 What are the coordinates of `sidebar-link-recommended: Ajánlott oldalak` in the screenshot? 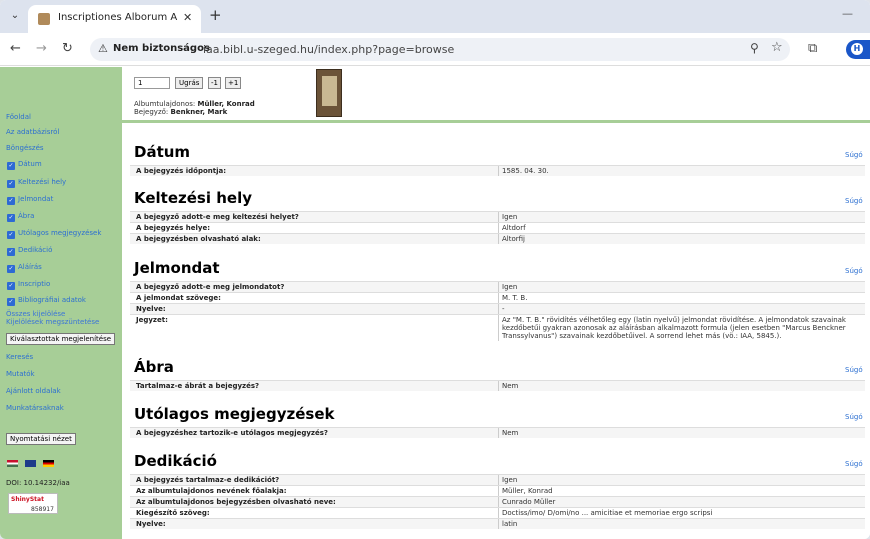 It's located at (33, 391).